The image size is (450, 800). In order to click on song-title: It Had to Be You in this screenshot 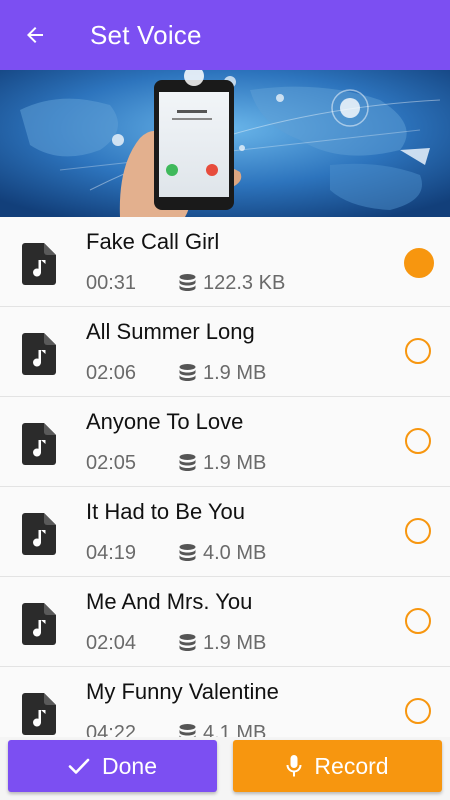, I will do `click(166, 511)`.